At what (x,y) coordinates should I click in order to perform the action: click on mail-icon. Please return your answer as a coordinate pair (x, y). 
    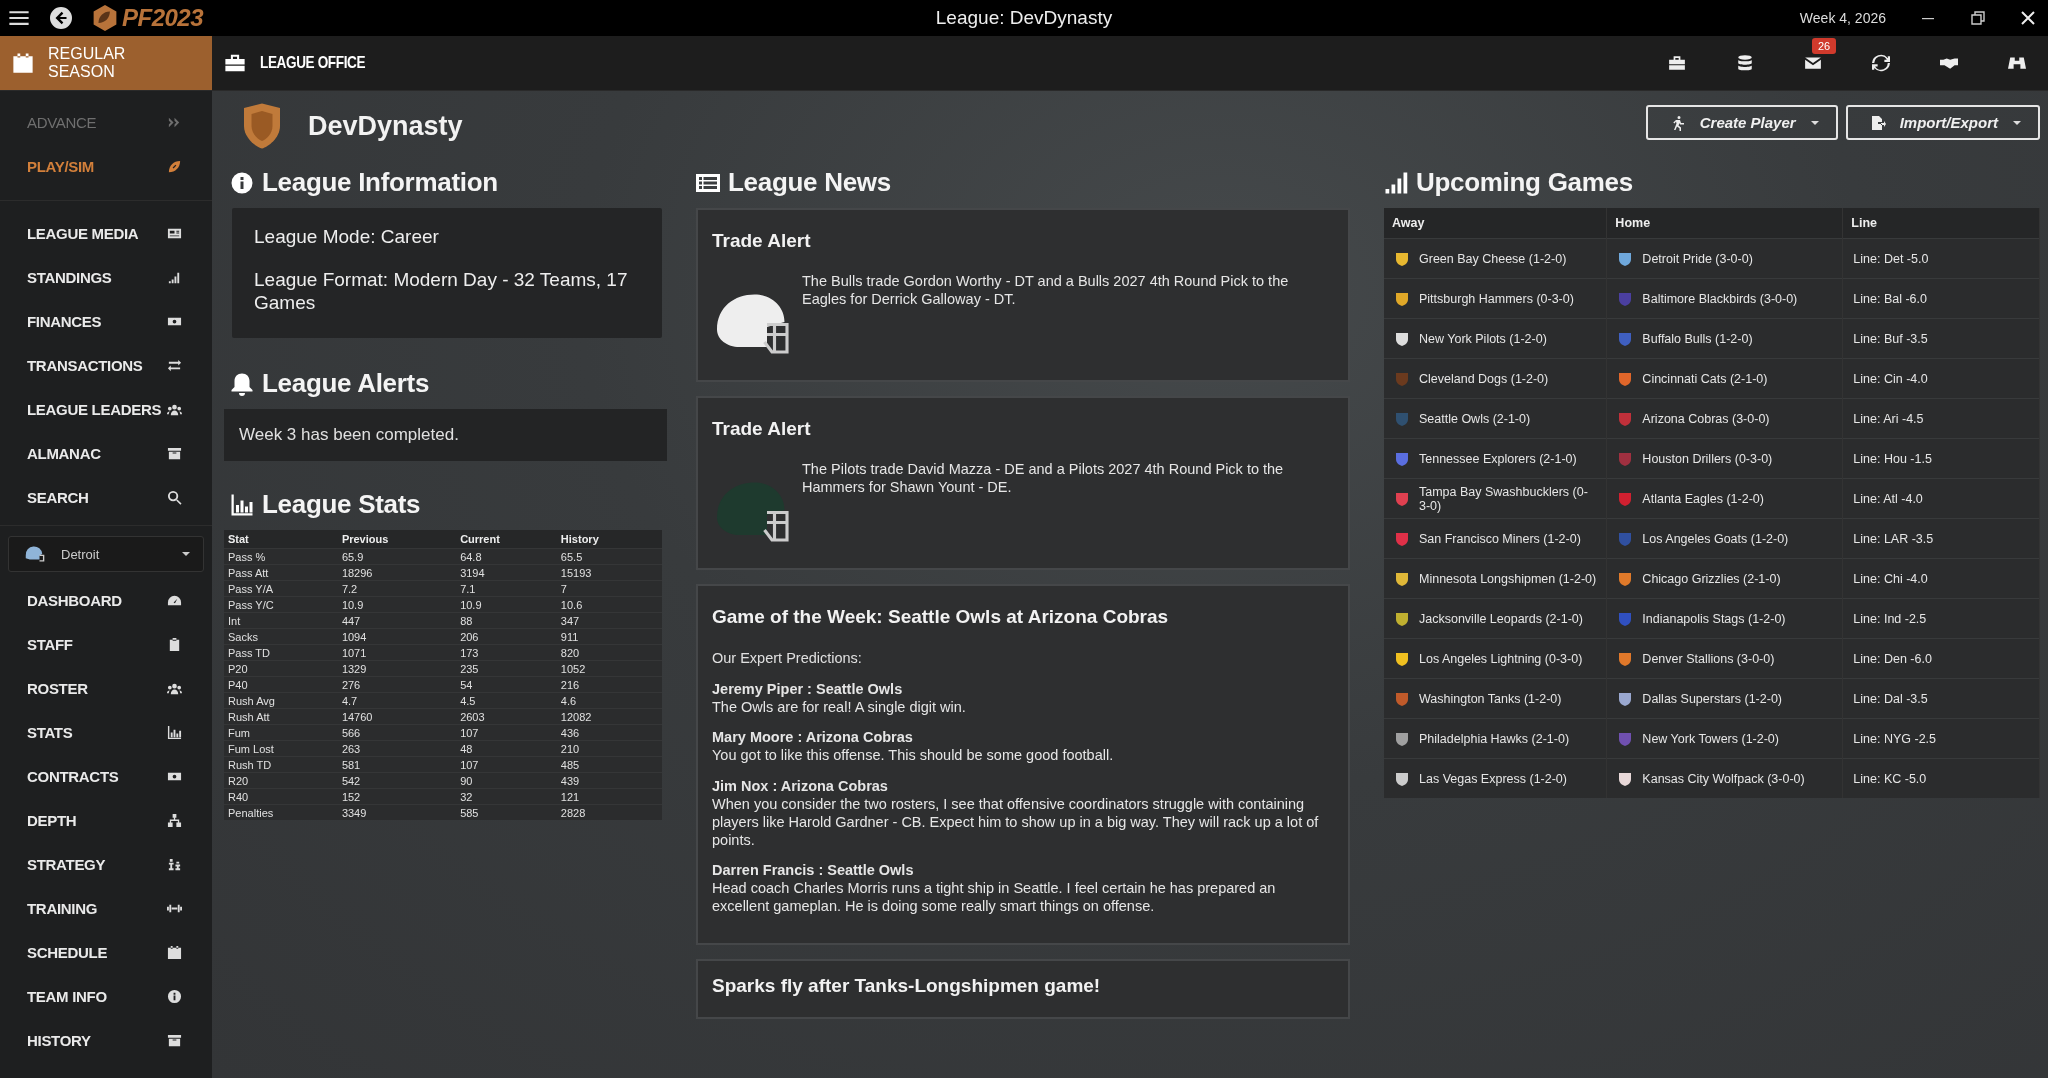
    Looking at the image, I should click on (1813, 63).